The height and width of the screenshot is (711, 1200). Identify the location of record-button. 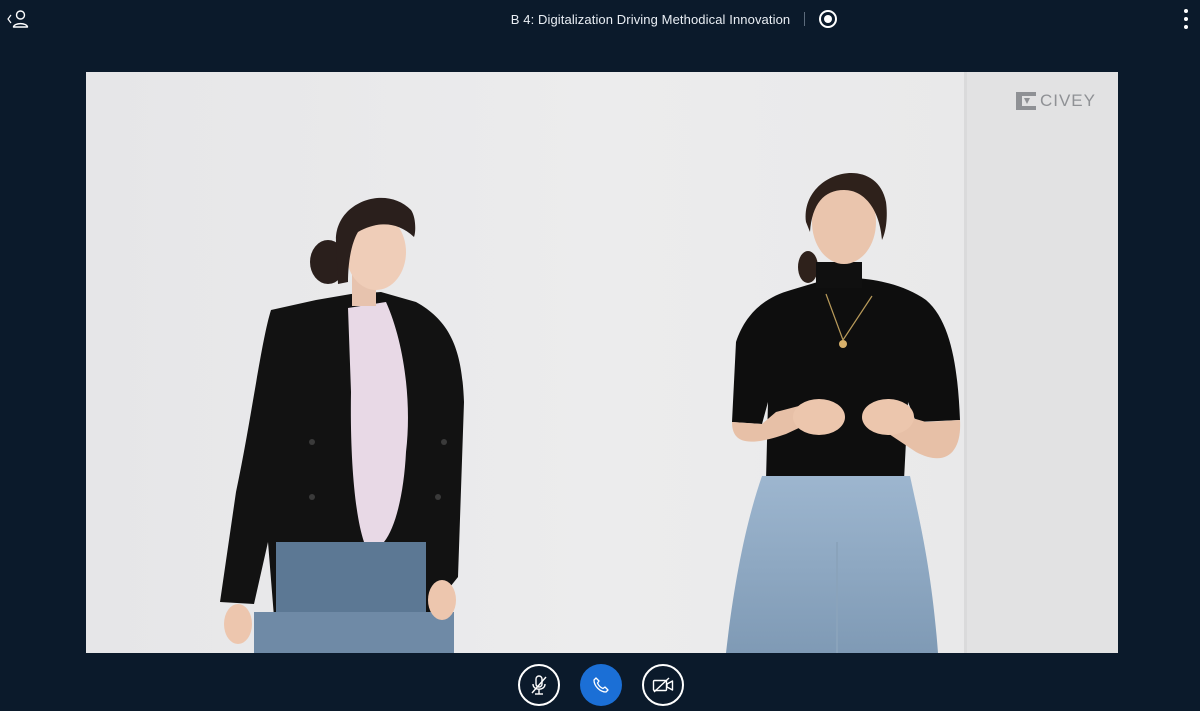
(828, 19).